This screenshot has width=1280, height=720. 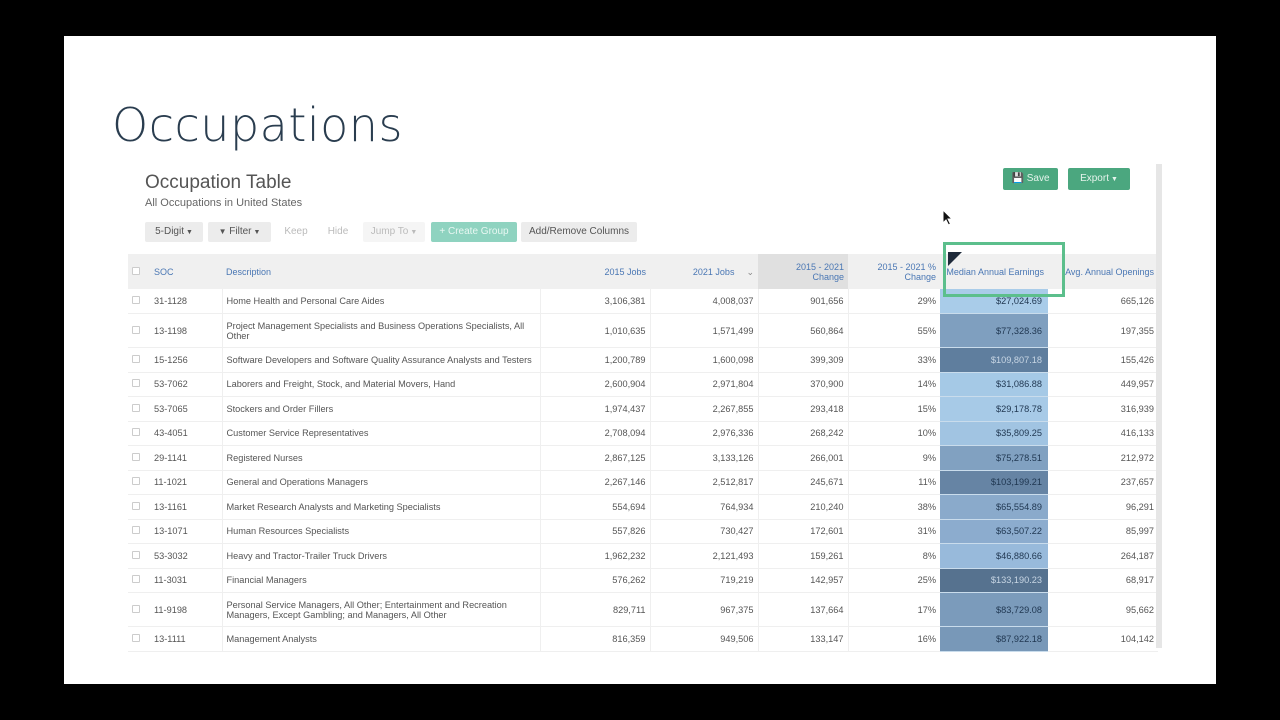 I want to click on jobs-2021-cell: 2,976,336, so click(x=704, y=433).